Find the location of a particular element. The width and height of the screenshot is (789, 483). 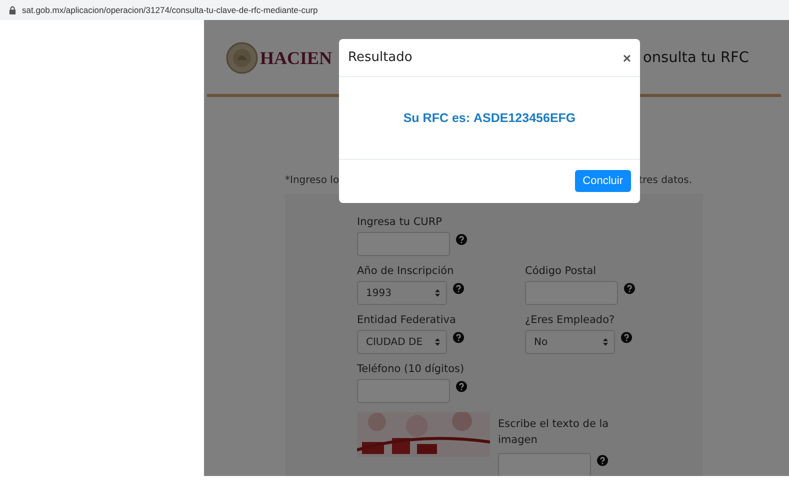

result-message: Su RFC es: ASDE123456EFG is located at coordinates (489, 118).